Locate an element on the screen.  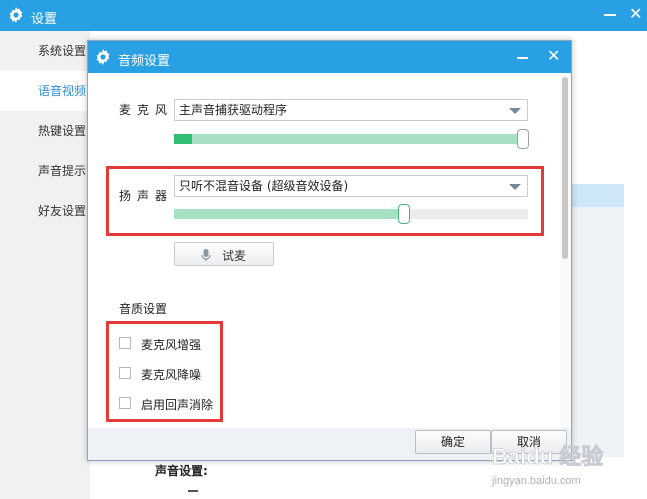
quality-settings-title: 音质设置 is located at coordinates (143, 309).